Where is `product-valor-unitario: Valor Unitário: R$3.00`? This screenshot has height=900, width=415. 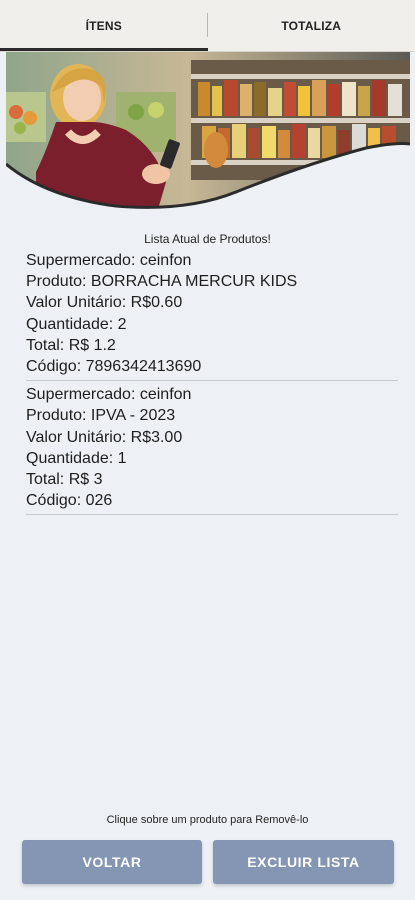
product-valor-unitario: Valor Unitário: R$3.00 is located at coordinates (104, 437).